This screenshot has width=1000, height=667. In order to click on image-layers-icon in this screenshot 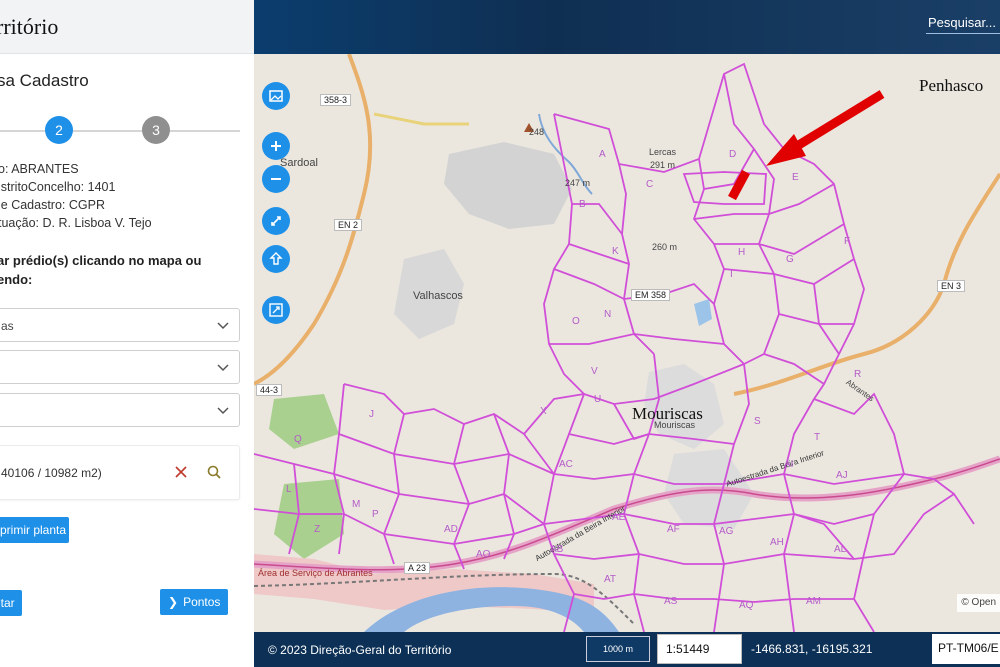, I will do `click(276, 96)`.